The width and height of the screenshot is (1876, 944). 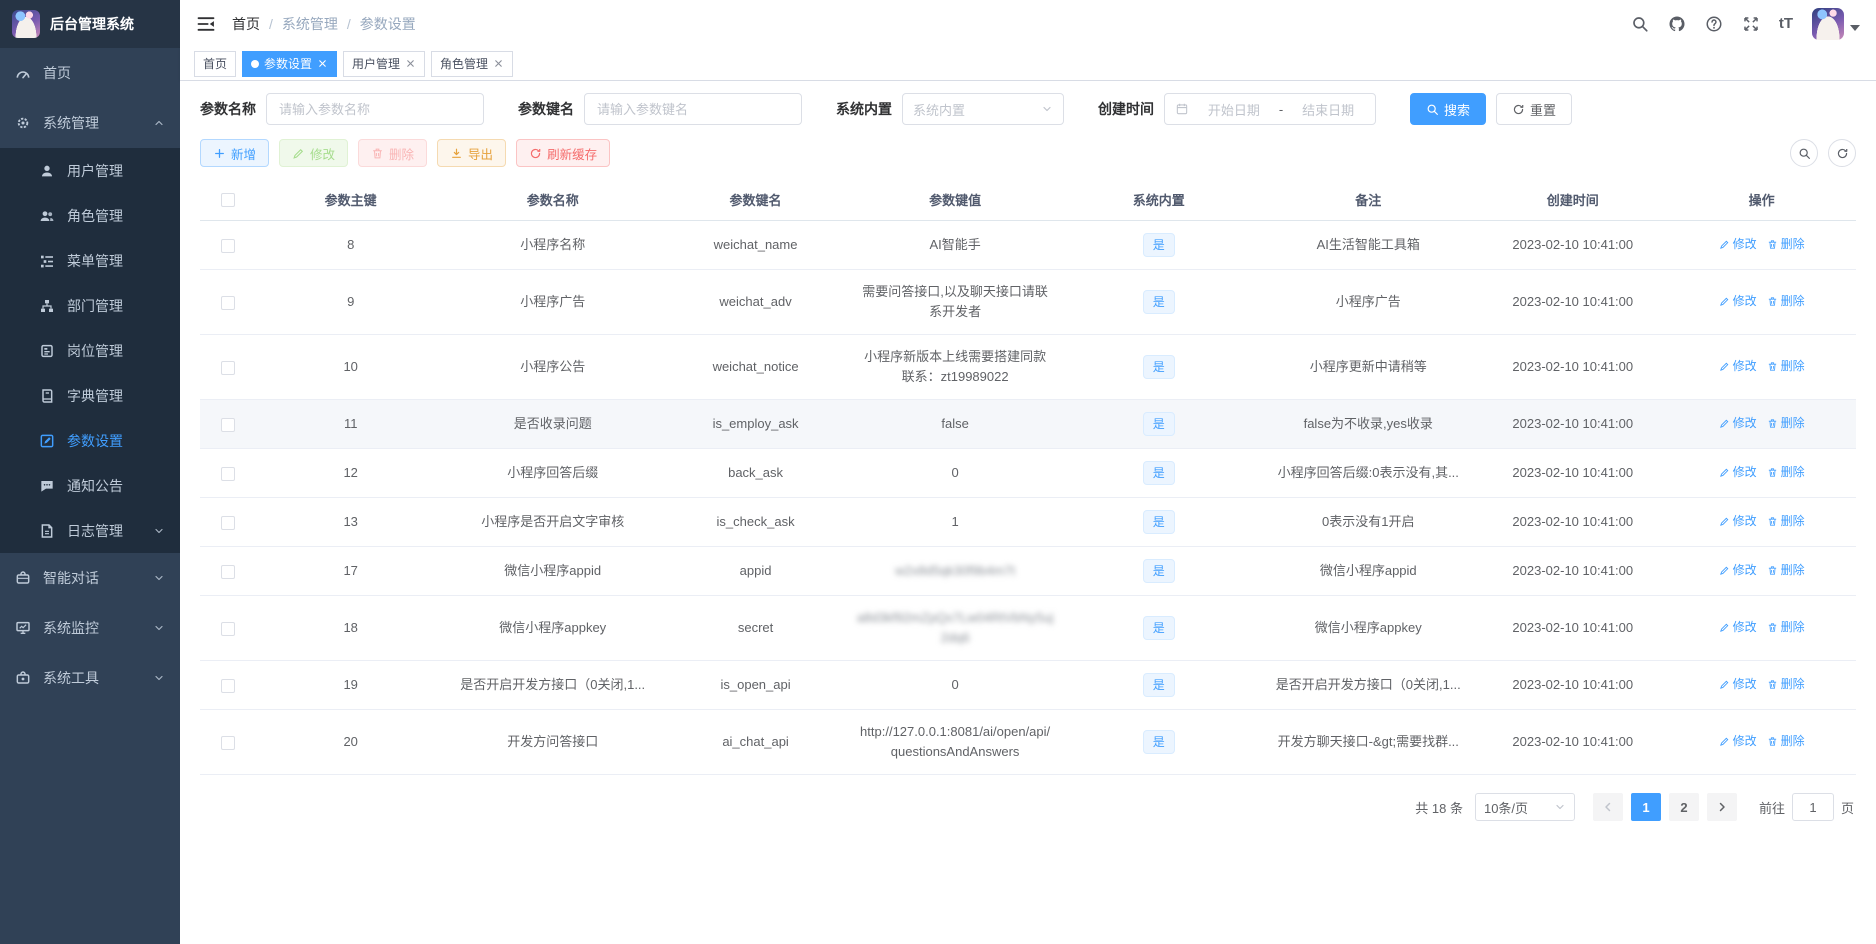 I want to click on cell-param-id: 11, so click(x=351, y=424).